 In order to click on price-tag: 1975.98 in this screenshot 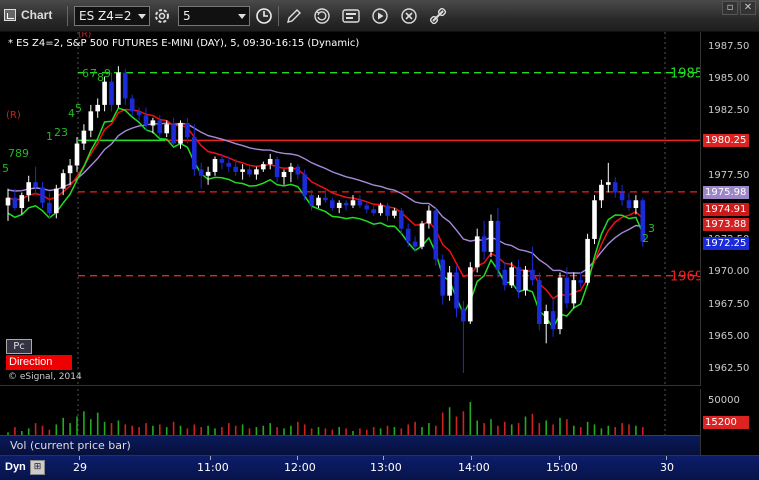, I will do `click(726, 193)`.